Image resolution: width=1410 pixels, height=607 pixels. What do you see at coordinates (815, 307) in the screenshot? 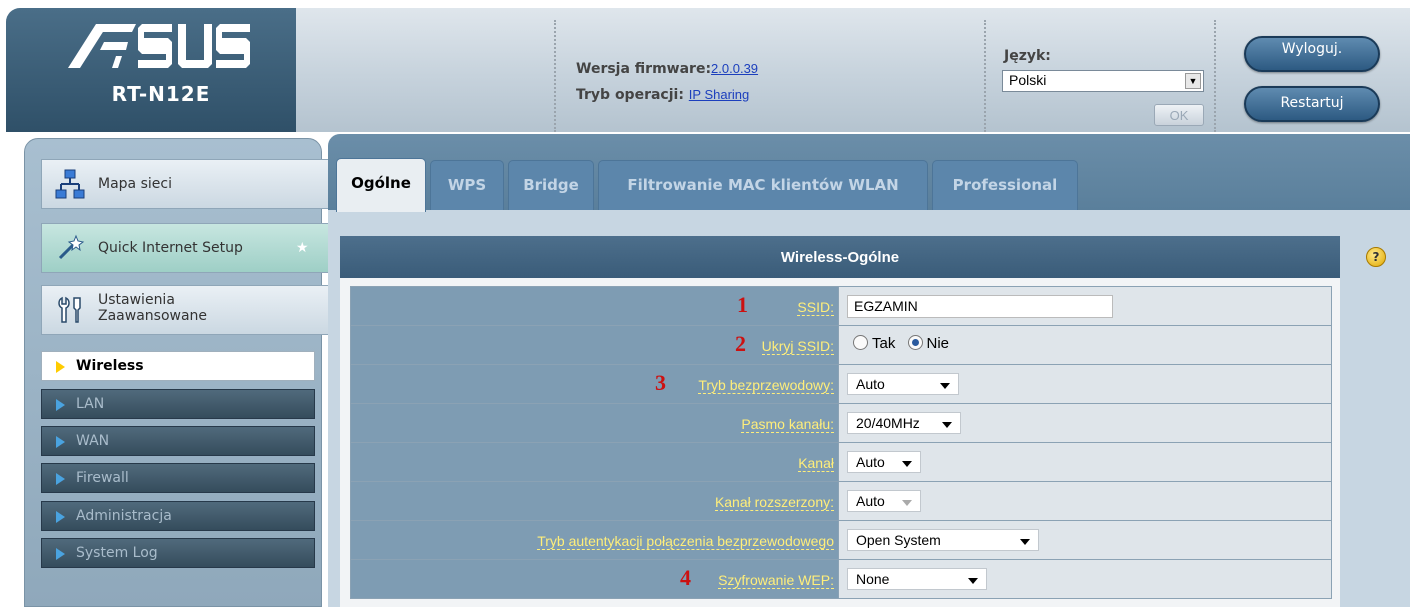
I see `field-label: SSID:` at bounding box center [815, 307].